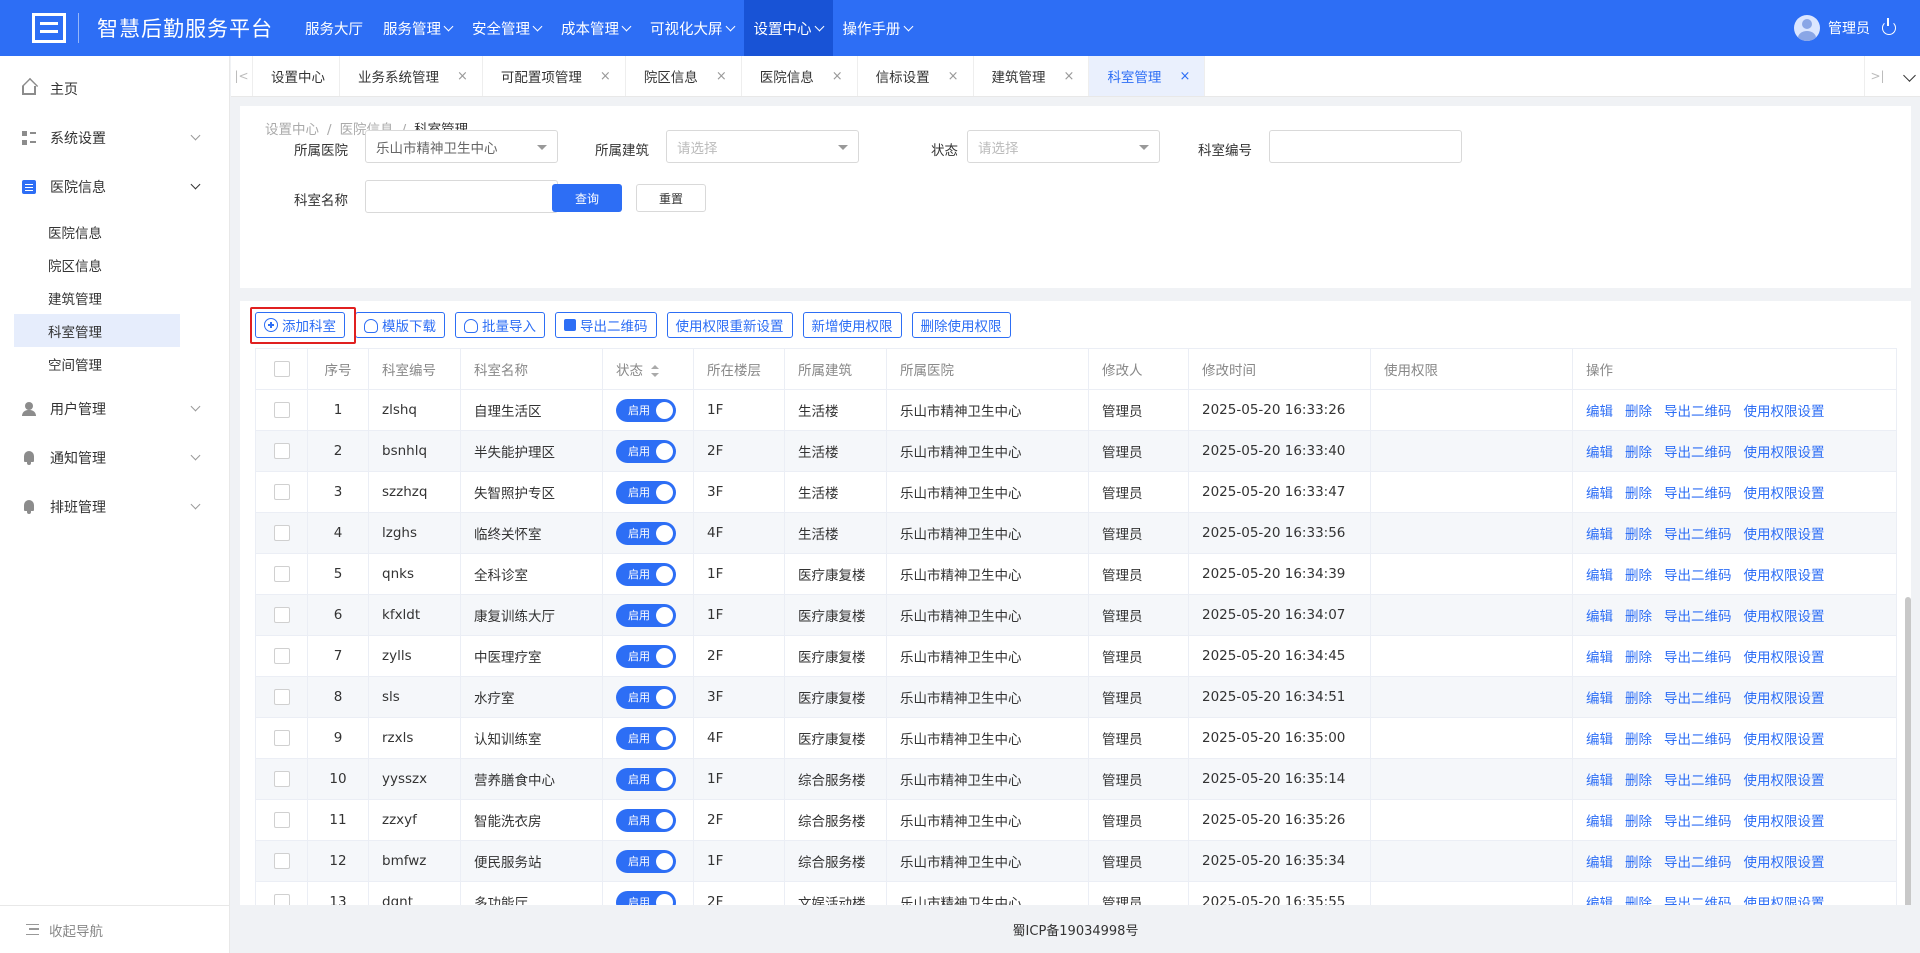 This screenshot has height=953, width=1920. I want to click on code-input, so click(1365, 146).